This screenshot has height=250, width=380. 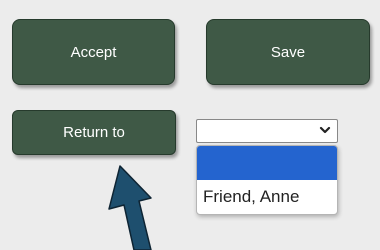 I want to click on return-to-button: Return to, so click(x=94, y=132).